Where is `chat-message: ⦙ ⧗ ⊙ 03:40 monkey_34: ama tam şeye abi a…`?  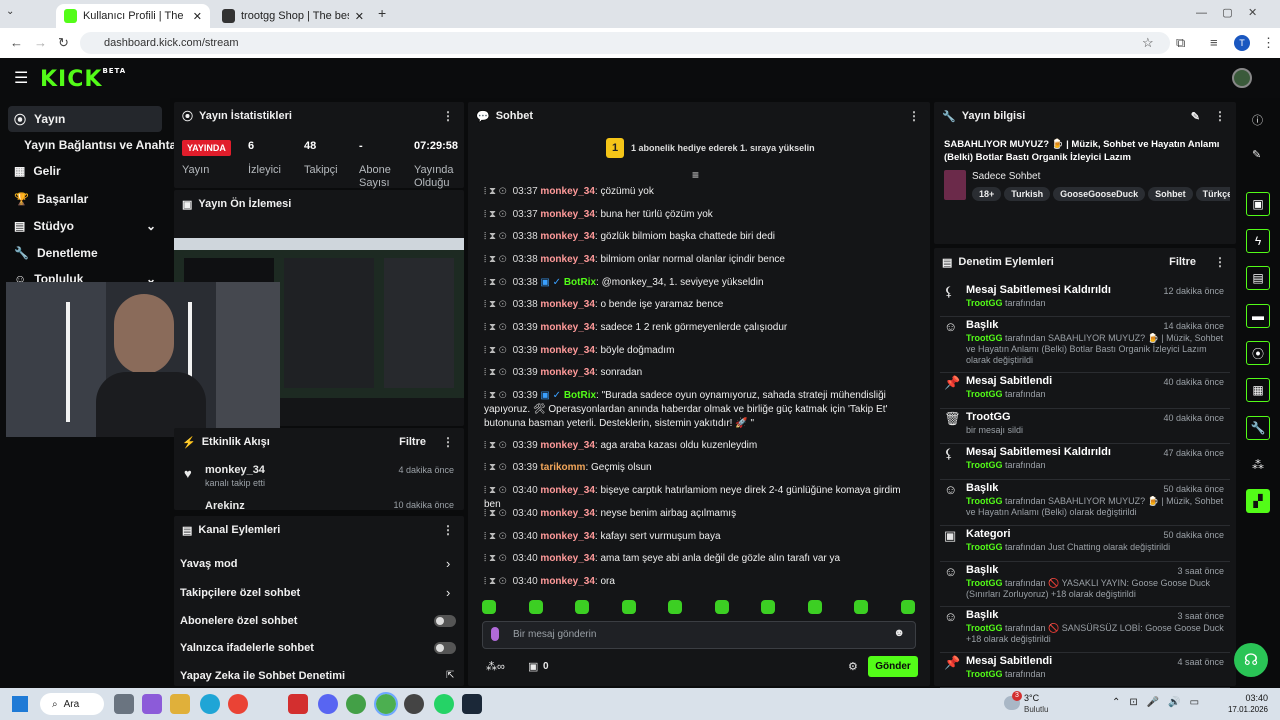 chat-message: ⦙ ⧗ ⊙ 03:40 monkey_34: ama tam şeye abi a… is located at coordinates (702, 559).